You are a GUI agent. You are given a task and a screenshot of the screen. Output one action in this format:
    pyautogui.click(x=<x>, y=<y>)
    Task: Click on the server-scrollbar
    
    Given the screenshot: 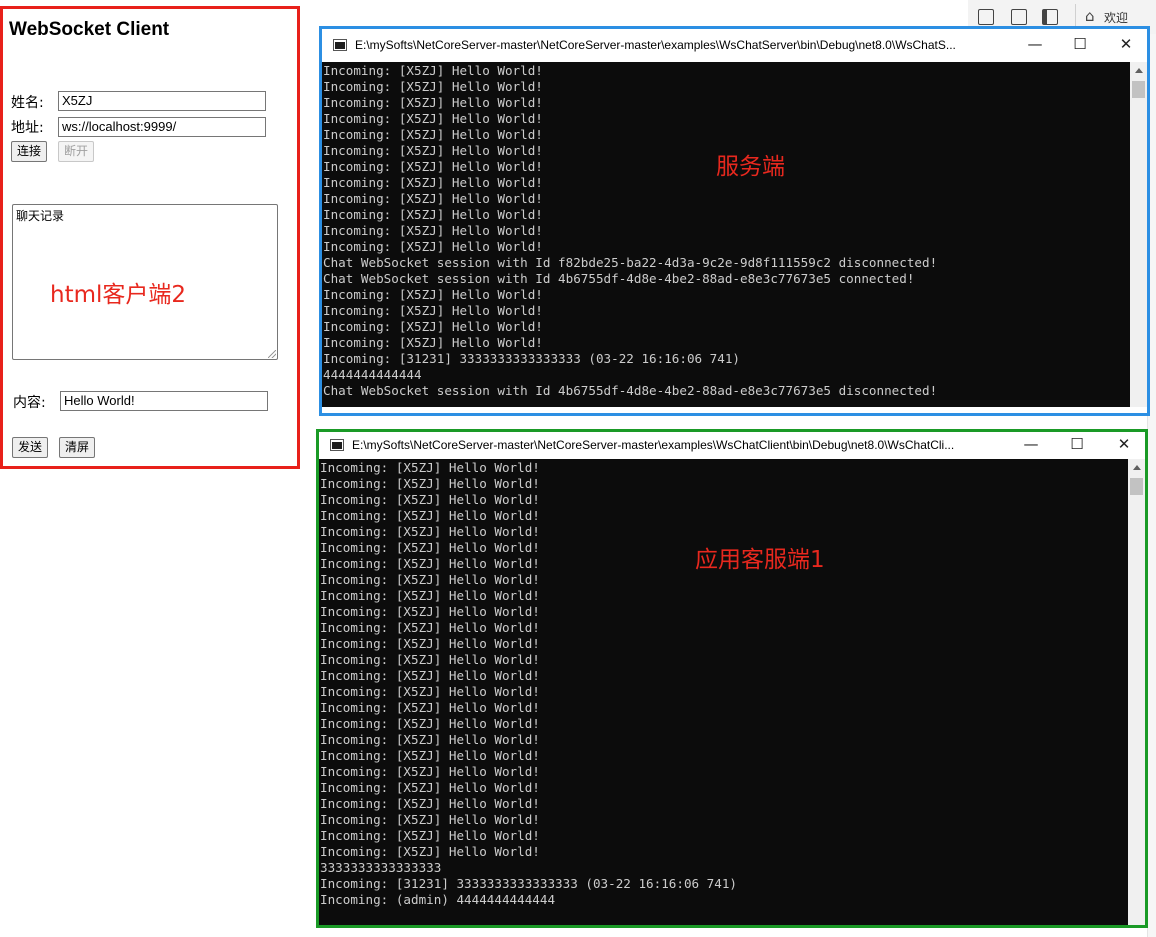 What is the action you would take?
    pyautogui.click(x=1138, y=234)
    